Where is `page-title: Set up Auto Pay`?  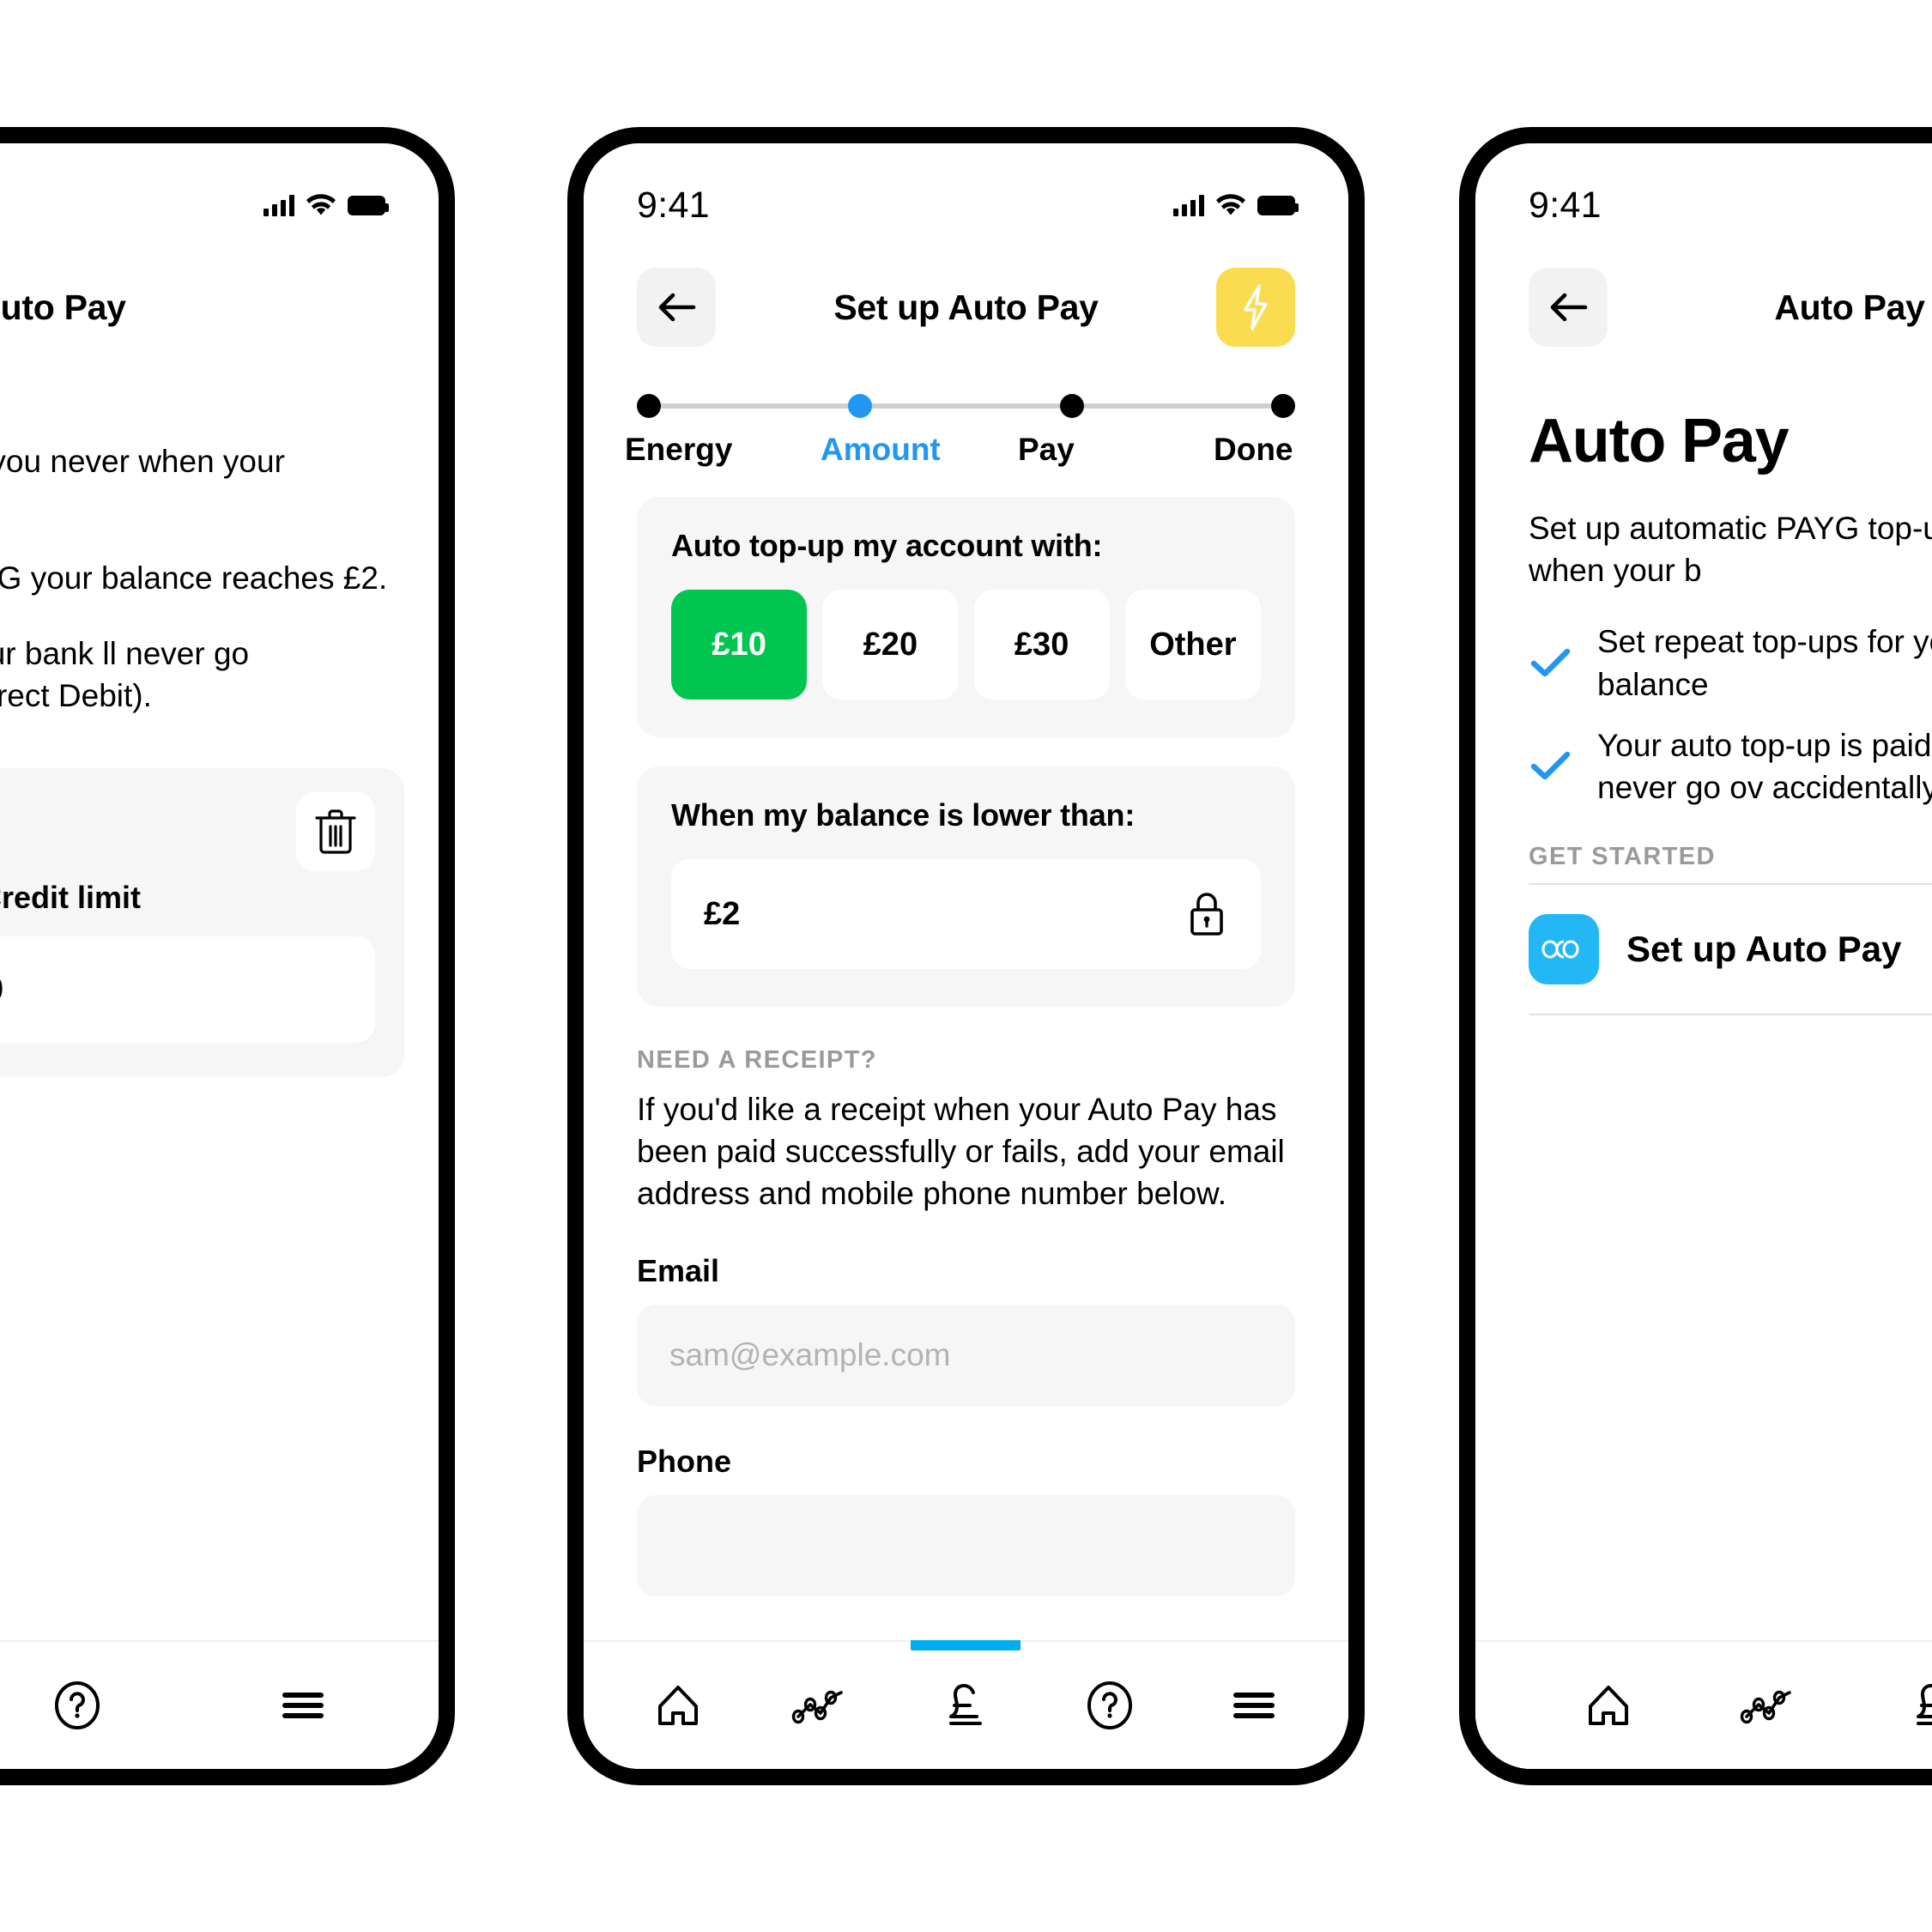
page-title: Set up Auto Pay is located at coordinates (966, 307).